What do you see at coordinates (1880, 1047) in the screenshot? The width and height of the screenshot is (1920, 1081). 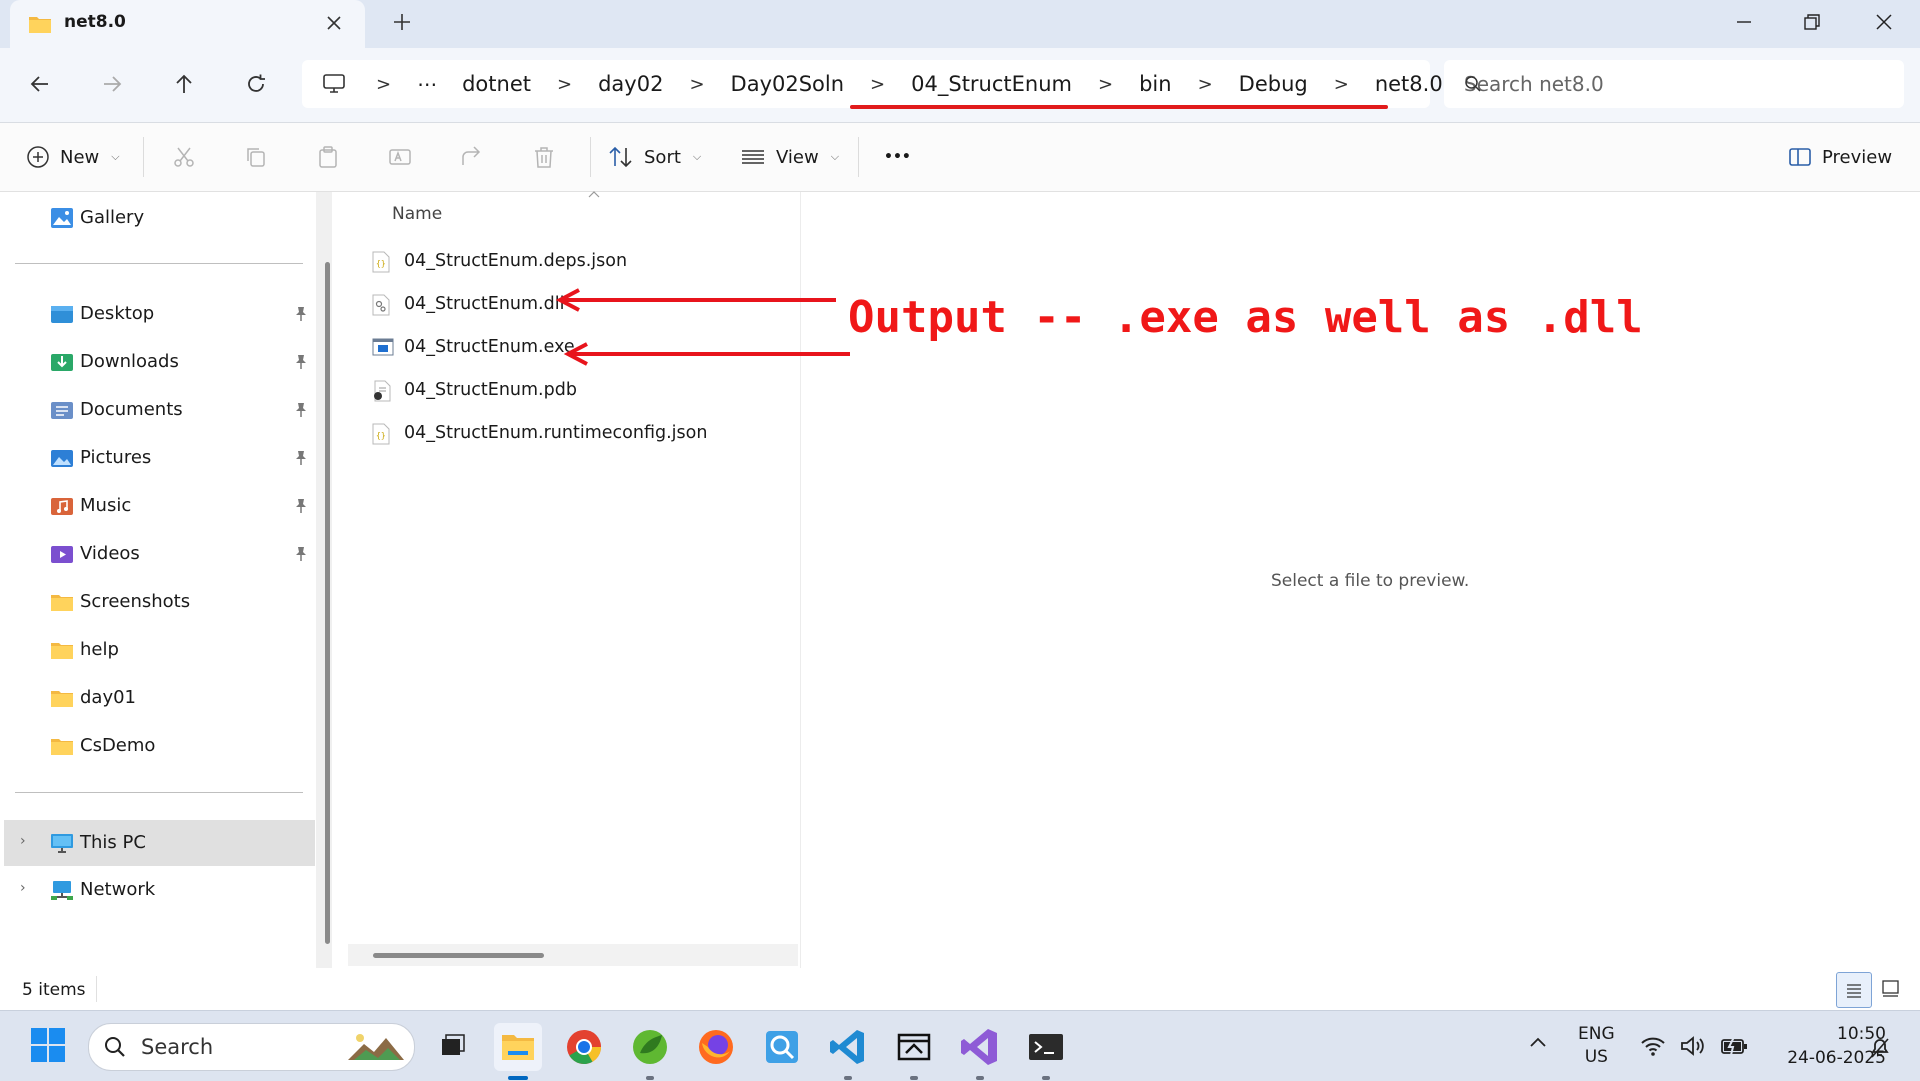 I see `notification-bell-icon` at bounding box center [1880, 1047].